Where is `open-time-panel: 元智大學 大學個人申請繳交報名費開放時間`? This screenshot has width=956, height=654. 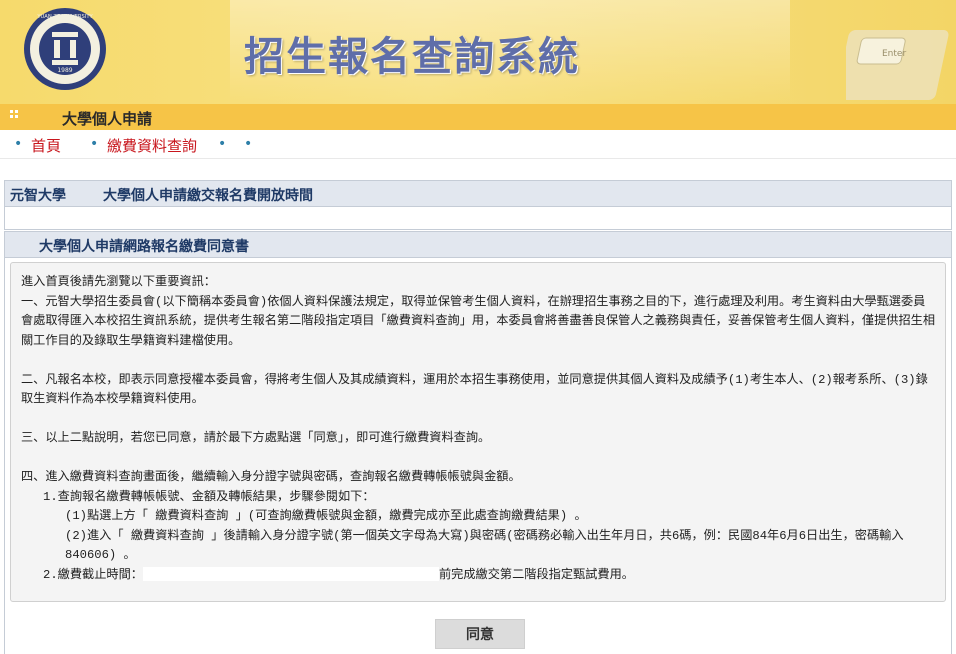 open-time-panel: 元智大學 大學個人申請繳交報名費開放時間 is located at coordinates (478, 205).